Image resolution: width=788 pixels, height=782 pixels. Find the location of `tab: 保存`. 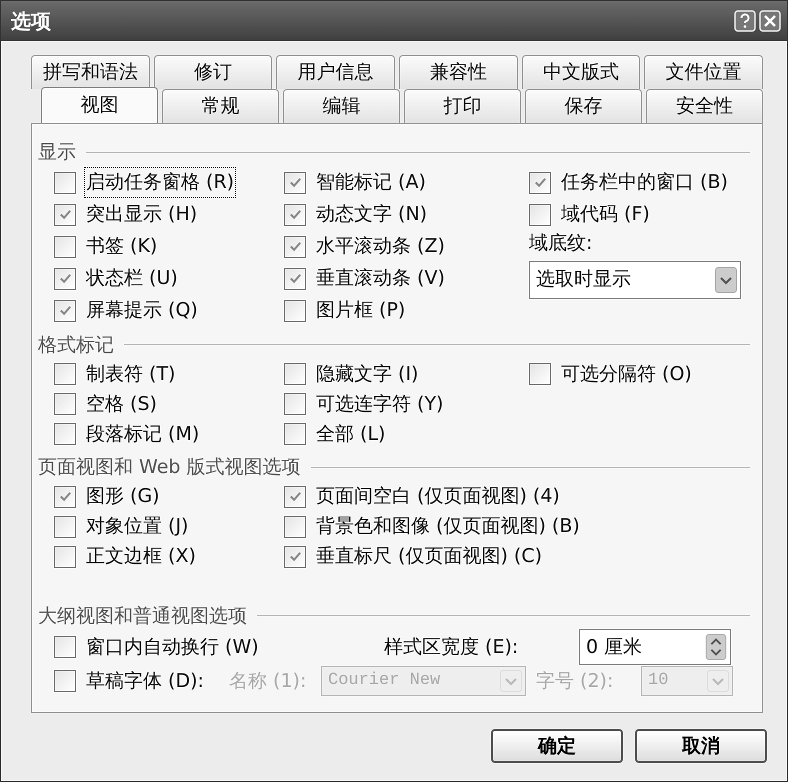

tab: 保存 is located at coordinates (583, 106).